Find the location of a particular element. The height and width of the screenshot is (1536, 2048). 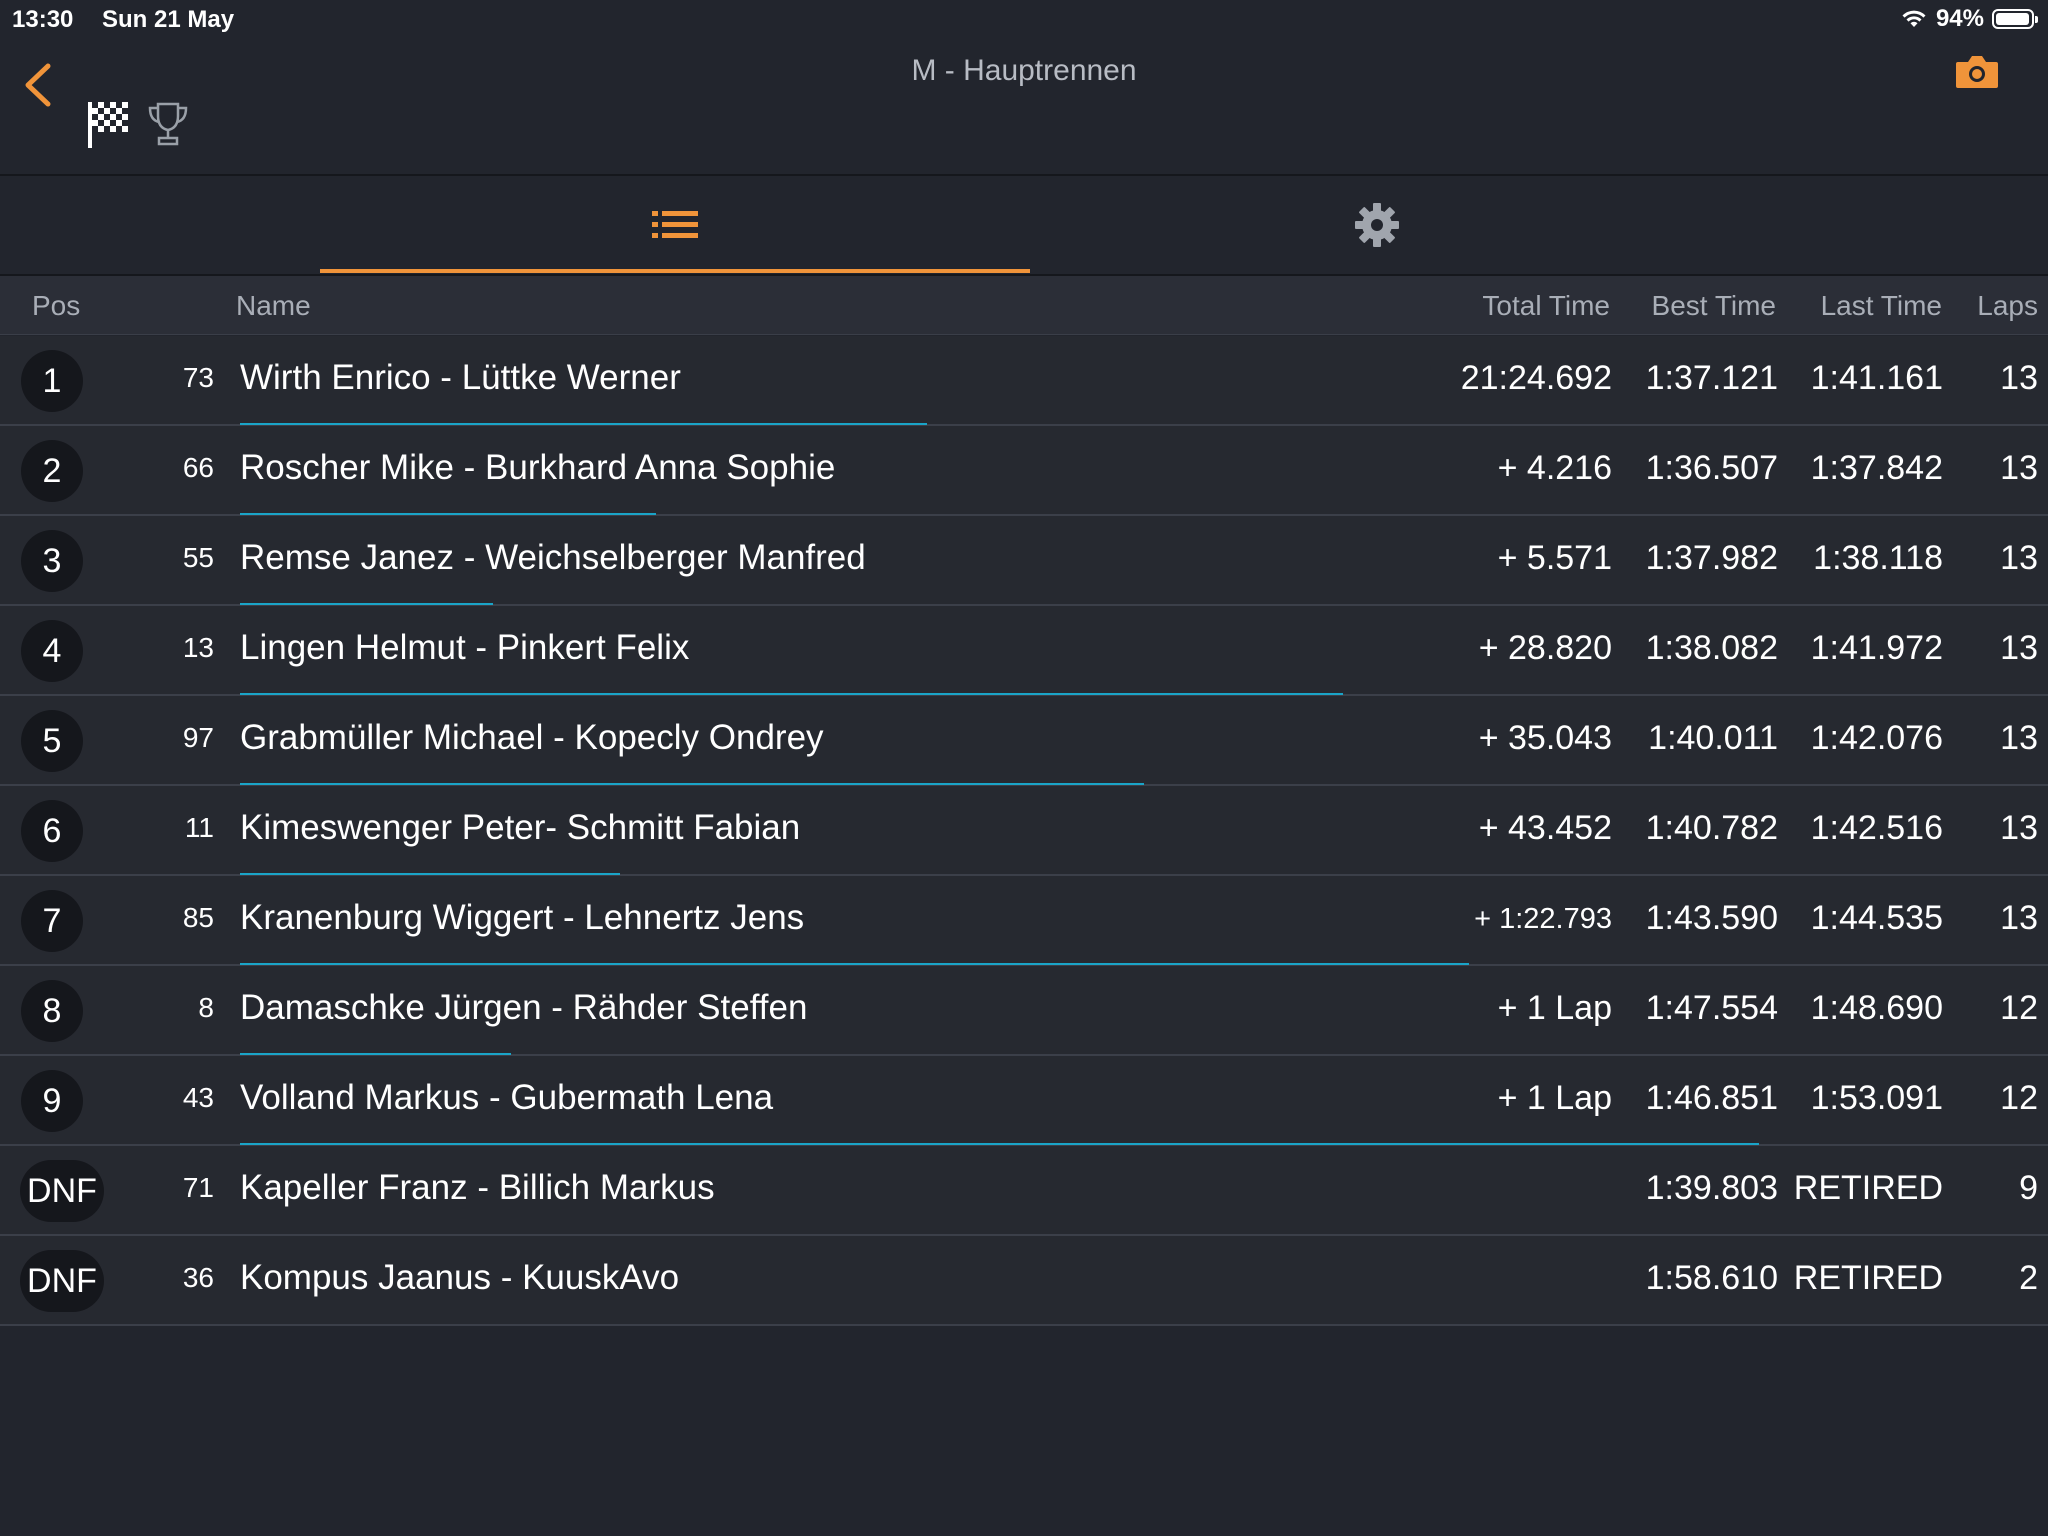

last-time: 1:53.091 is located at coordinates (1876, 1098).